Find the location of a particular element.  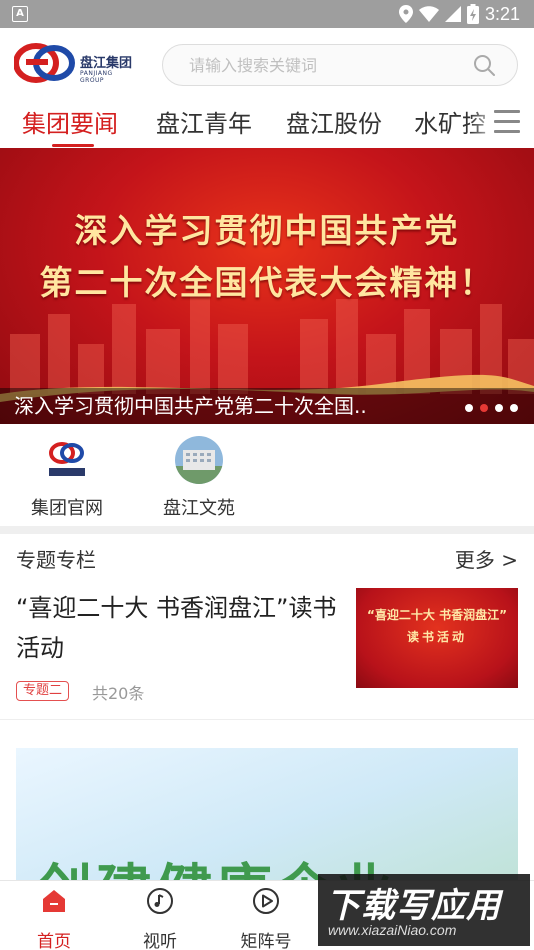

wifi-icon is located at coordinates (428, 14).